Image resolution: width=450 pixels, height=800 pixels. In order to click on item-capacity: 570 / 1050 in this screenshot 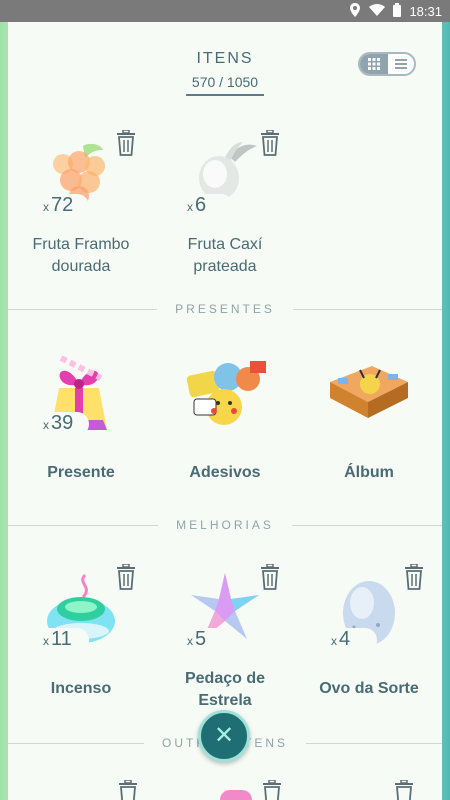, I will do `click(225, 82)`.